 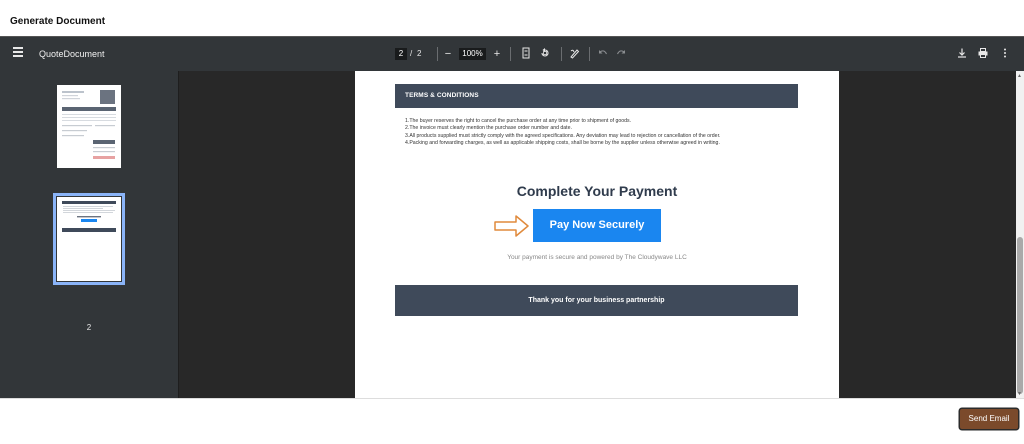 I want to click on thanks-banner: Thank you for your business partnership, so click(x=596, y=300).